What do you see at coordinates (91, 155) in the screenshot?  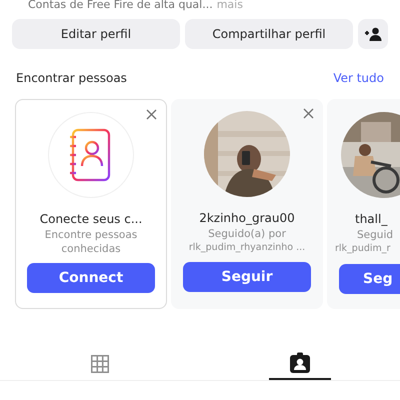 I see `contacts-book-icon` at bounding box center [91, 155].